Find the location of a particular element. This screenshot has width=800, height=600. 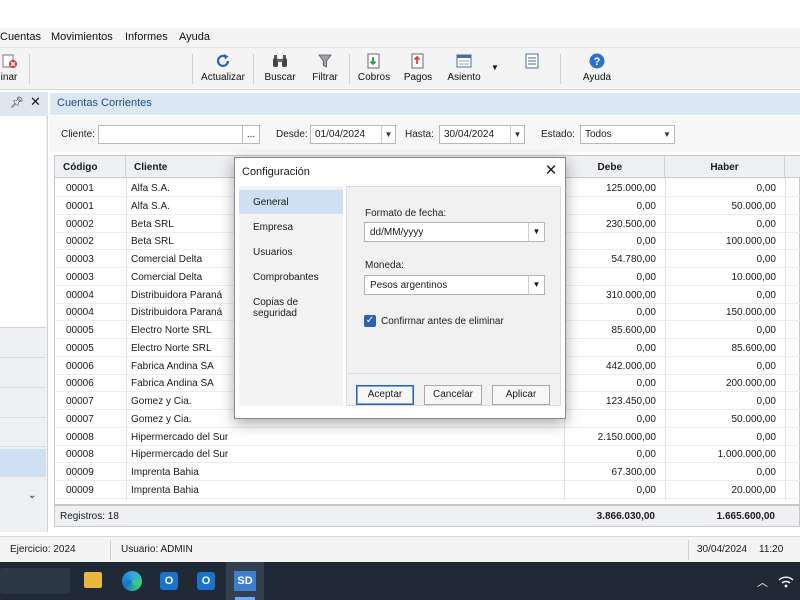

nav-item-copias: Copias de seguridad is located at coordinates (291, 304).